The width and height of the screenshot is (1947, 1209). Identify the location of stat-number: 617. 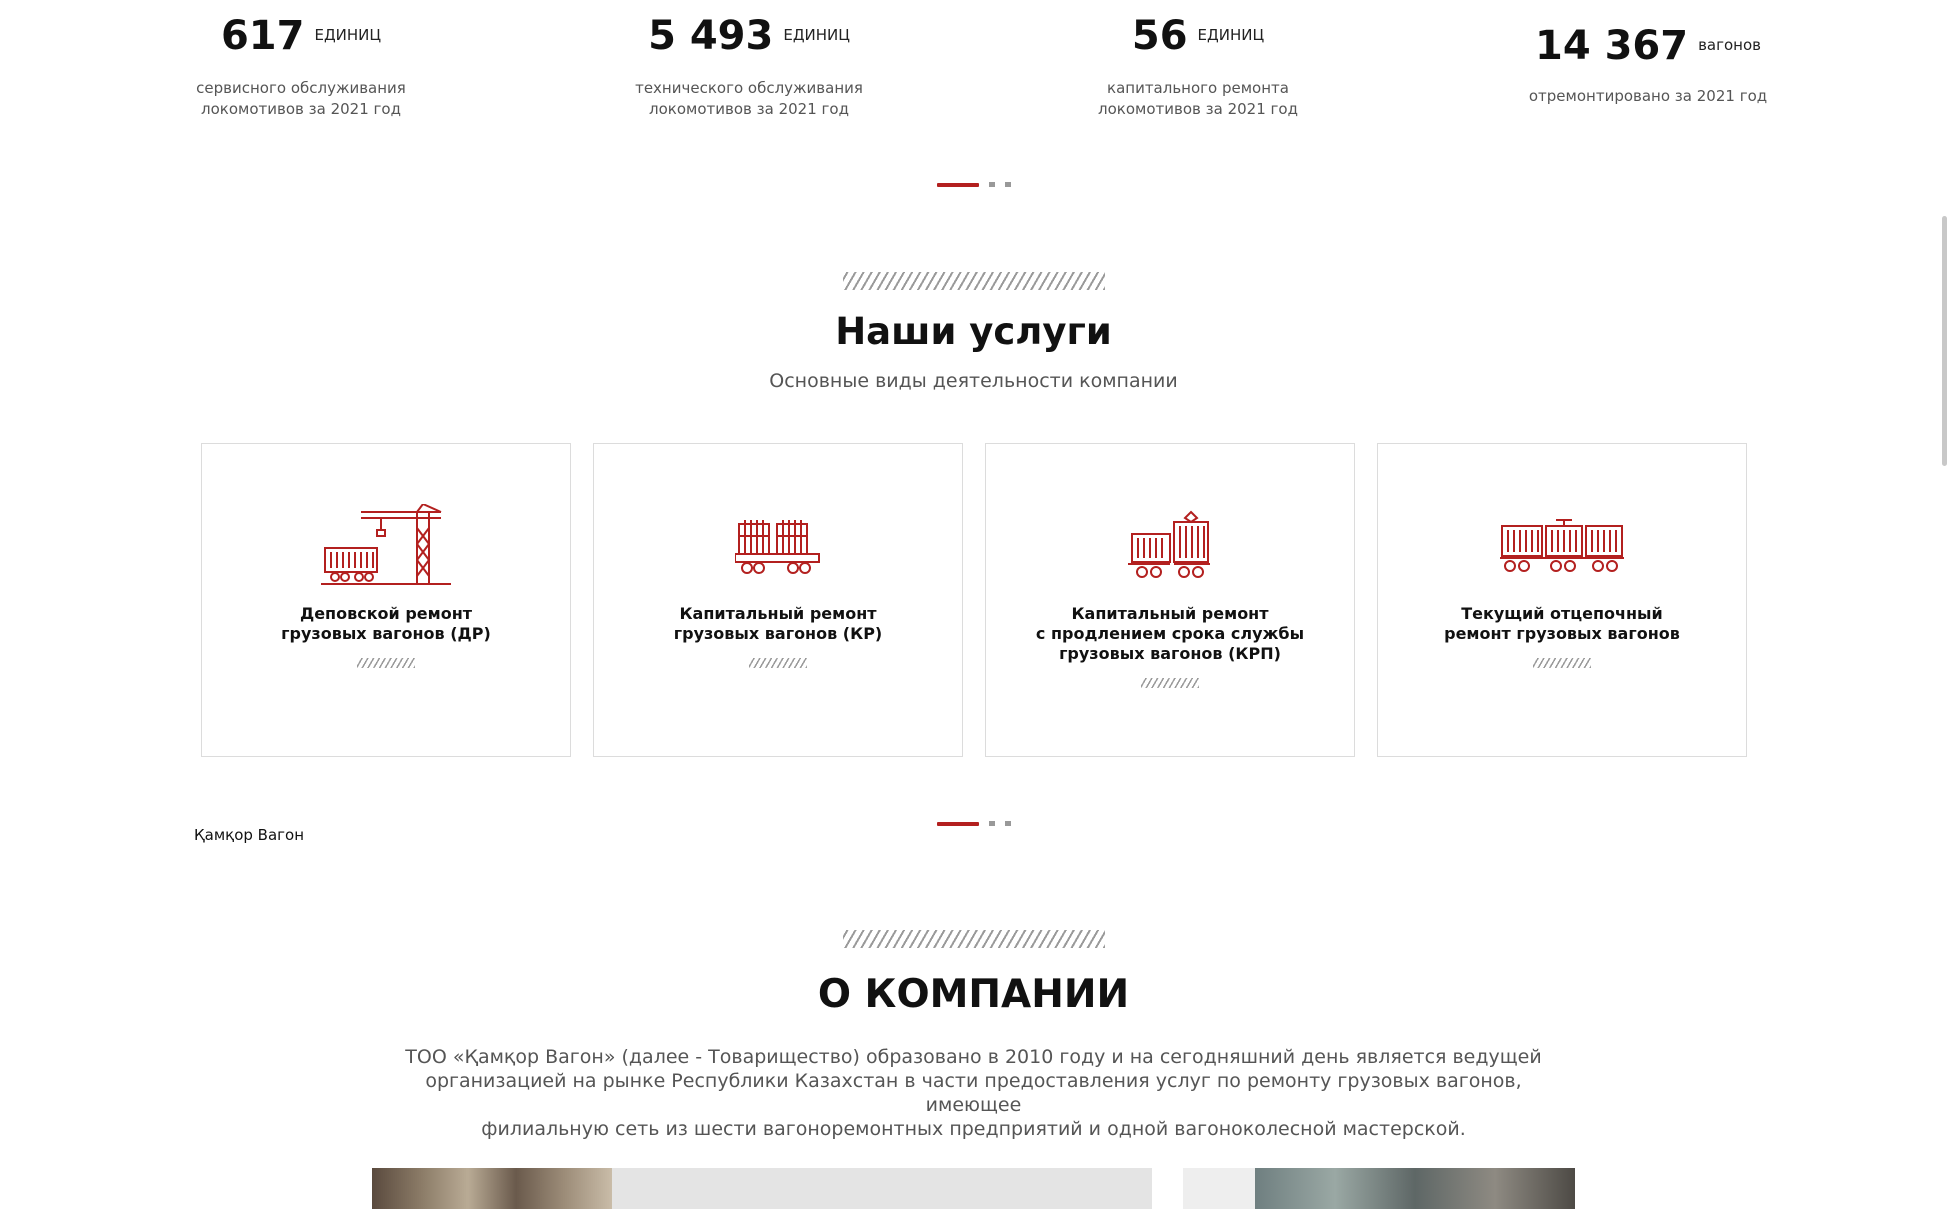
(262, 36).